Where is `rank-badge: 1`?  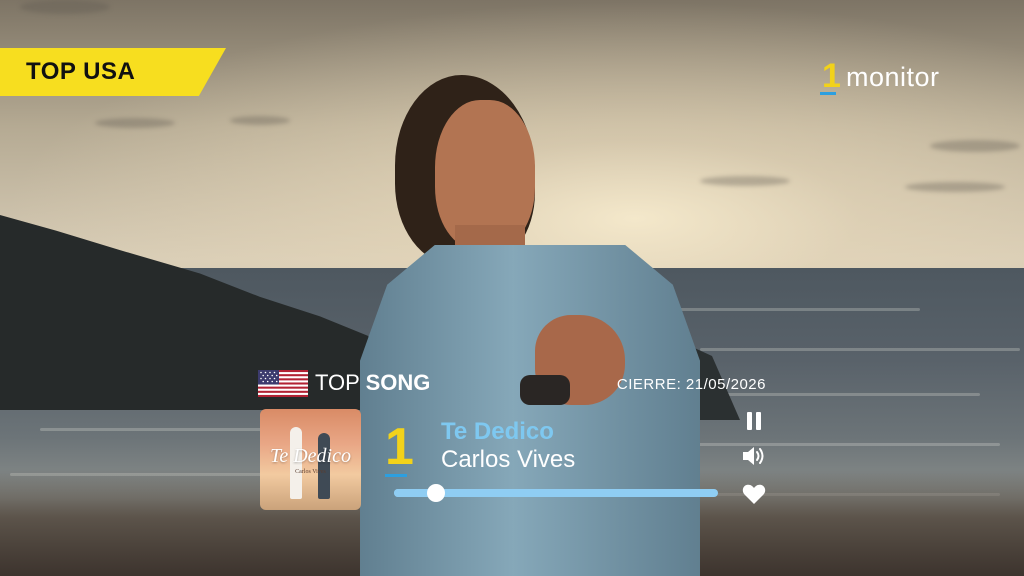
rank-badge: 1 is located at coordinates (401, 450).